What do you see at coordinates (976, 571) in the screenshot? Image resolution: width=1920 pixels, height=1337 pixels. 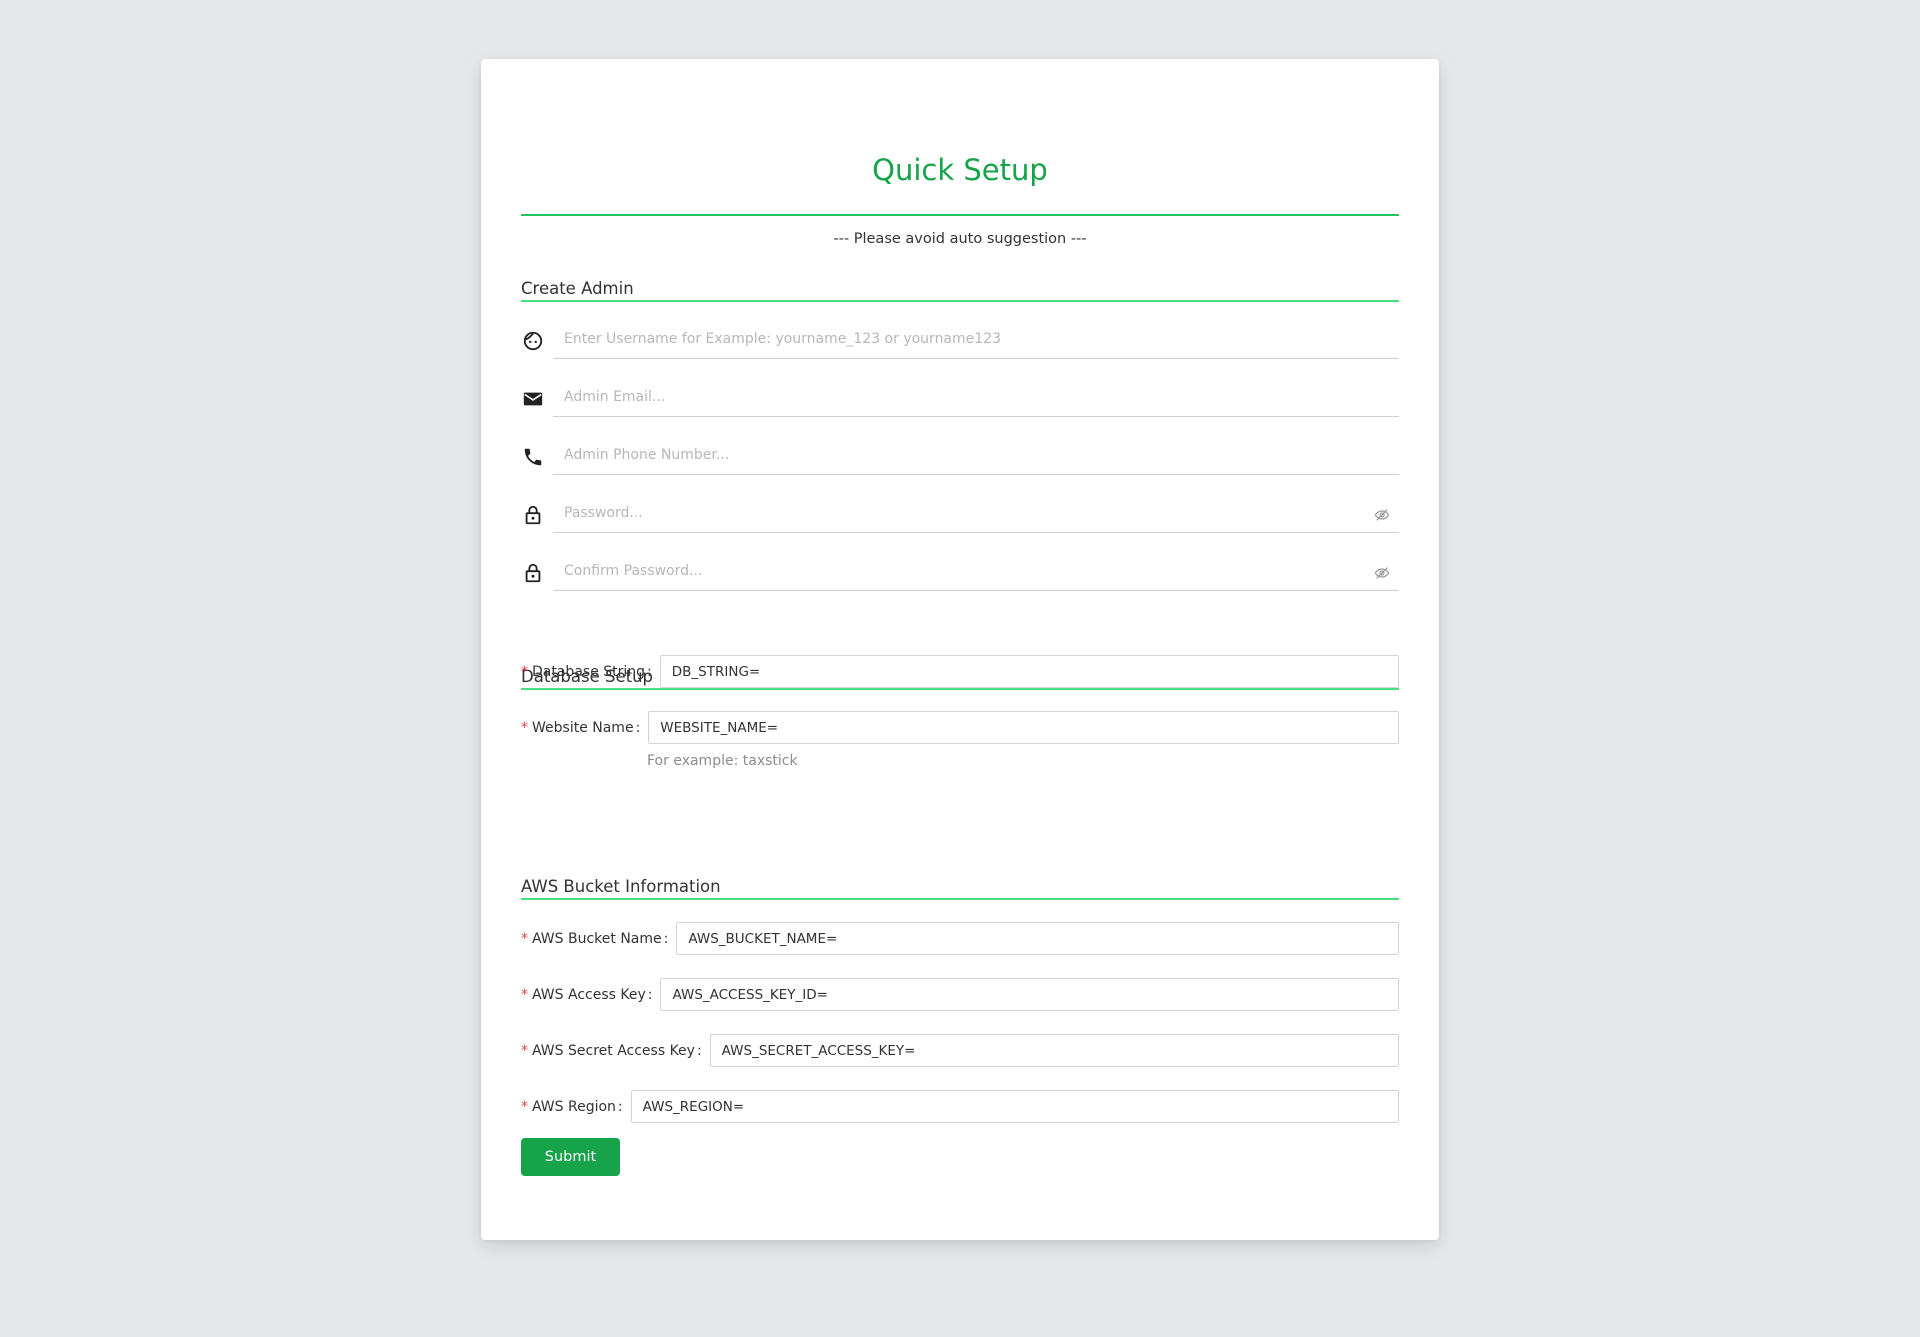 I see `confirm-password-input` at bounding box center [976, 571].